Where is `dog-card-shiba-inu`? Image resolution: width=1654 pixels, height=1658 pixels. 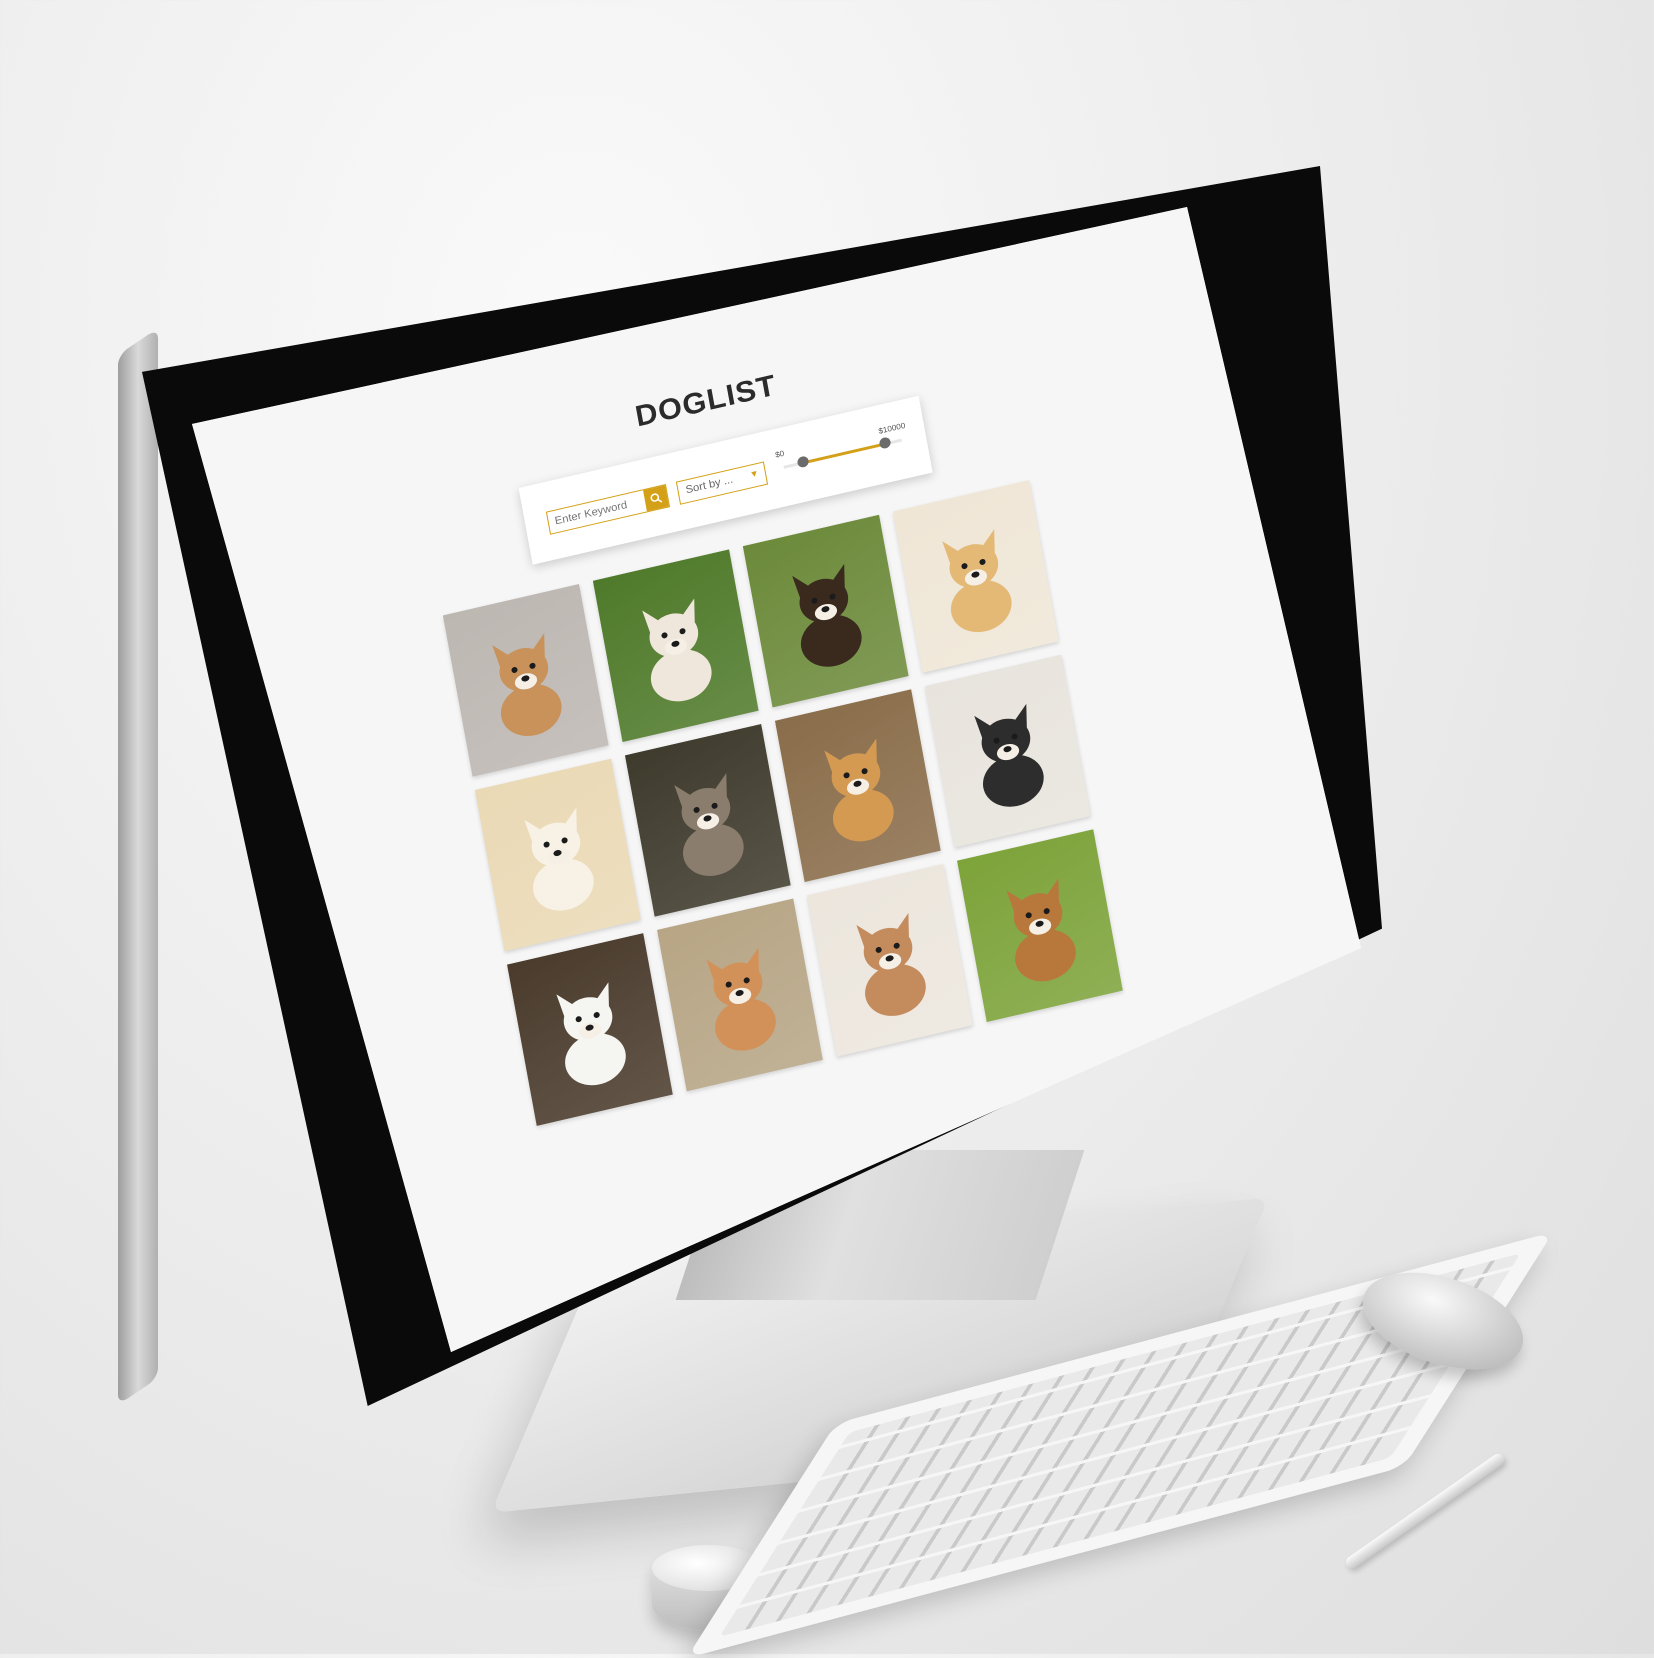
dog-card-shiba-inu is located at coordinates (740, 995).